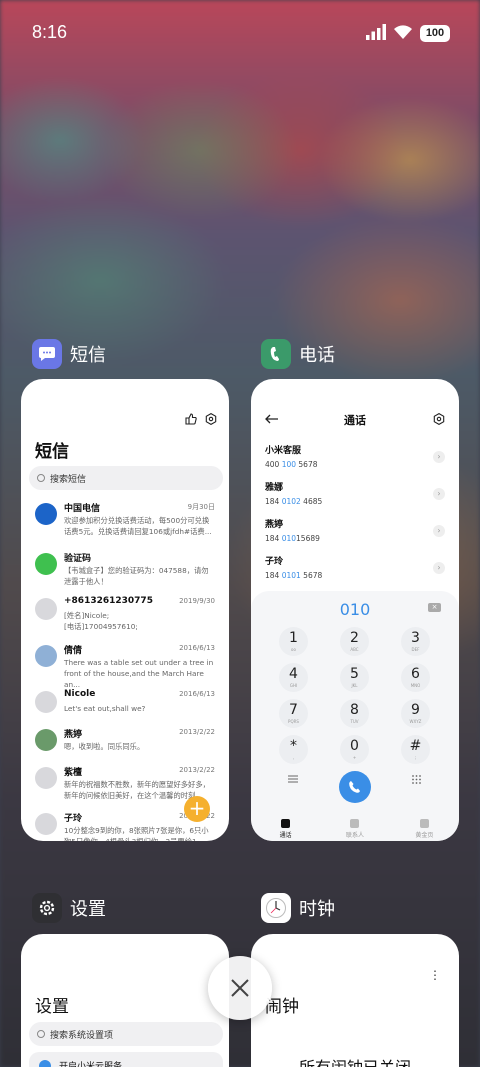  I want to click on key-digit: 4, so click(293, 674).